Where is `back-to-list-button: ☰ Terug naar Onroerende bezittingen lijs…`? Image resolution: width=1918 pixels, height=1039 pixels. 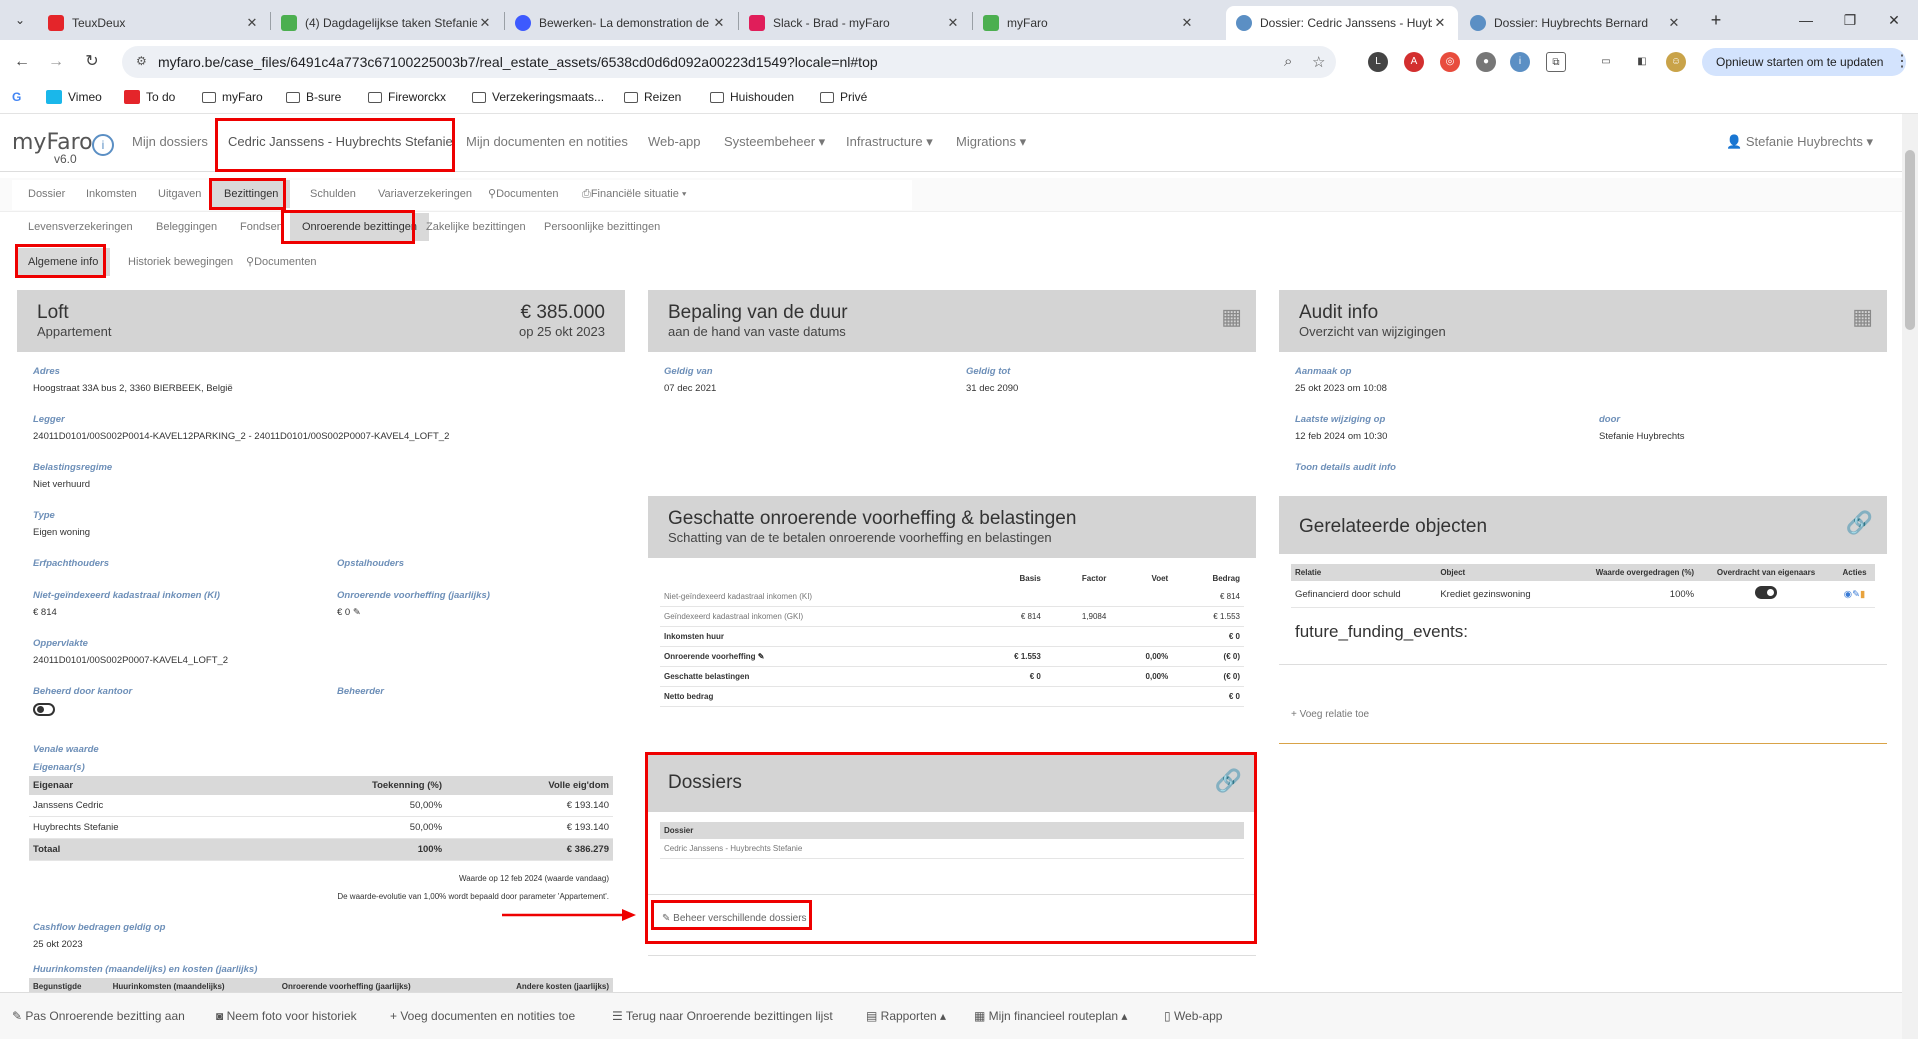
back-to-list-button: ☰ Terug naar Onroerende bezittingen lijs… is located at coordinates (722, 1016).